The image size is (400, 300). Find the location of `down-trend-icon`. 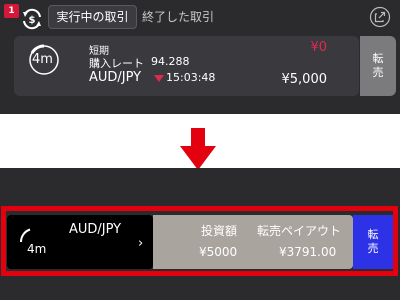

down-trend-icon is located at coordinates (159, 78).